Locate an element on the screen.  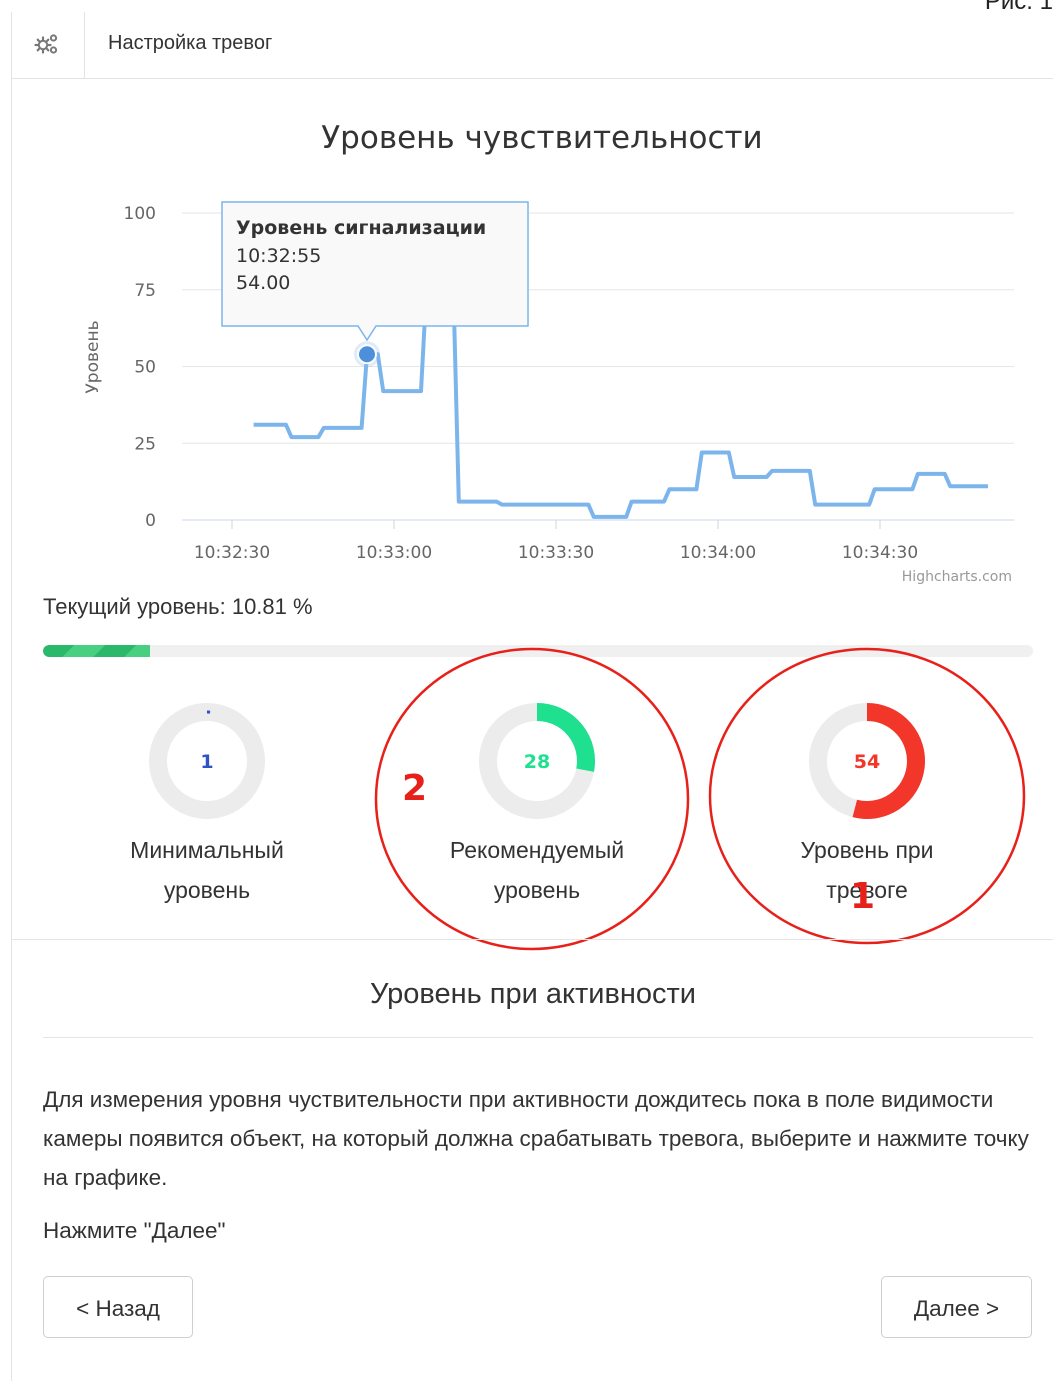
x-tick-label: 10:34:00 is located at coordinates (718, 553).